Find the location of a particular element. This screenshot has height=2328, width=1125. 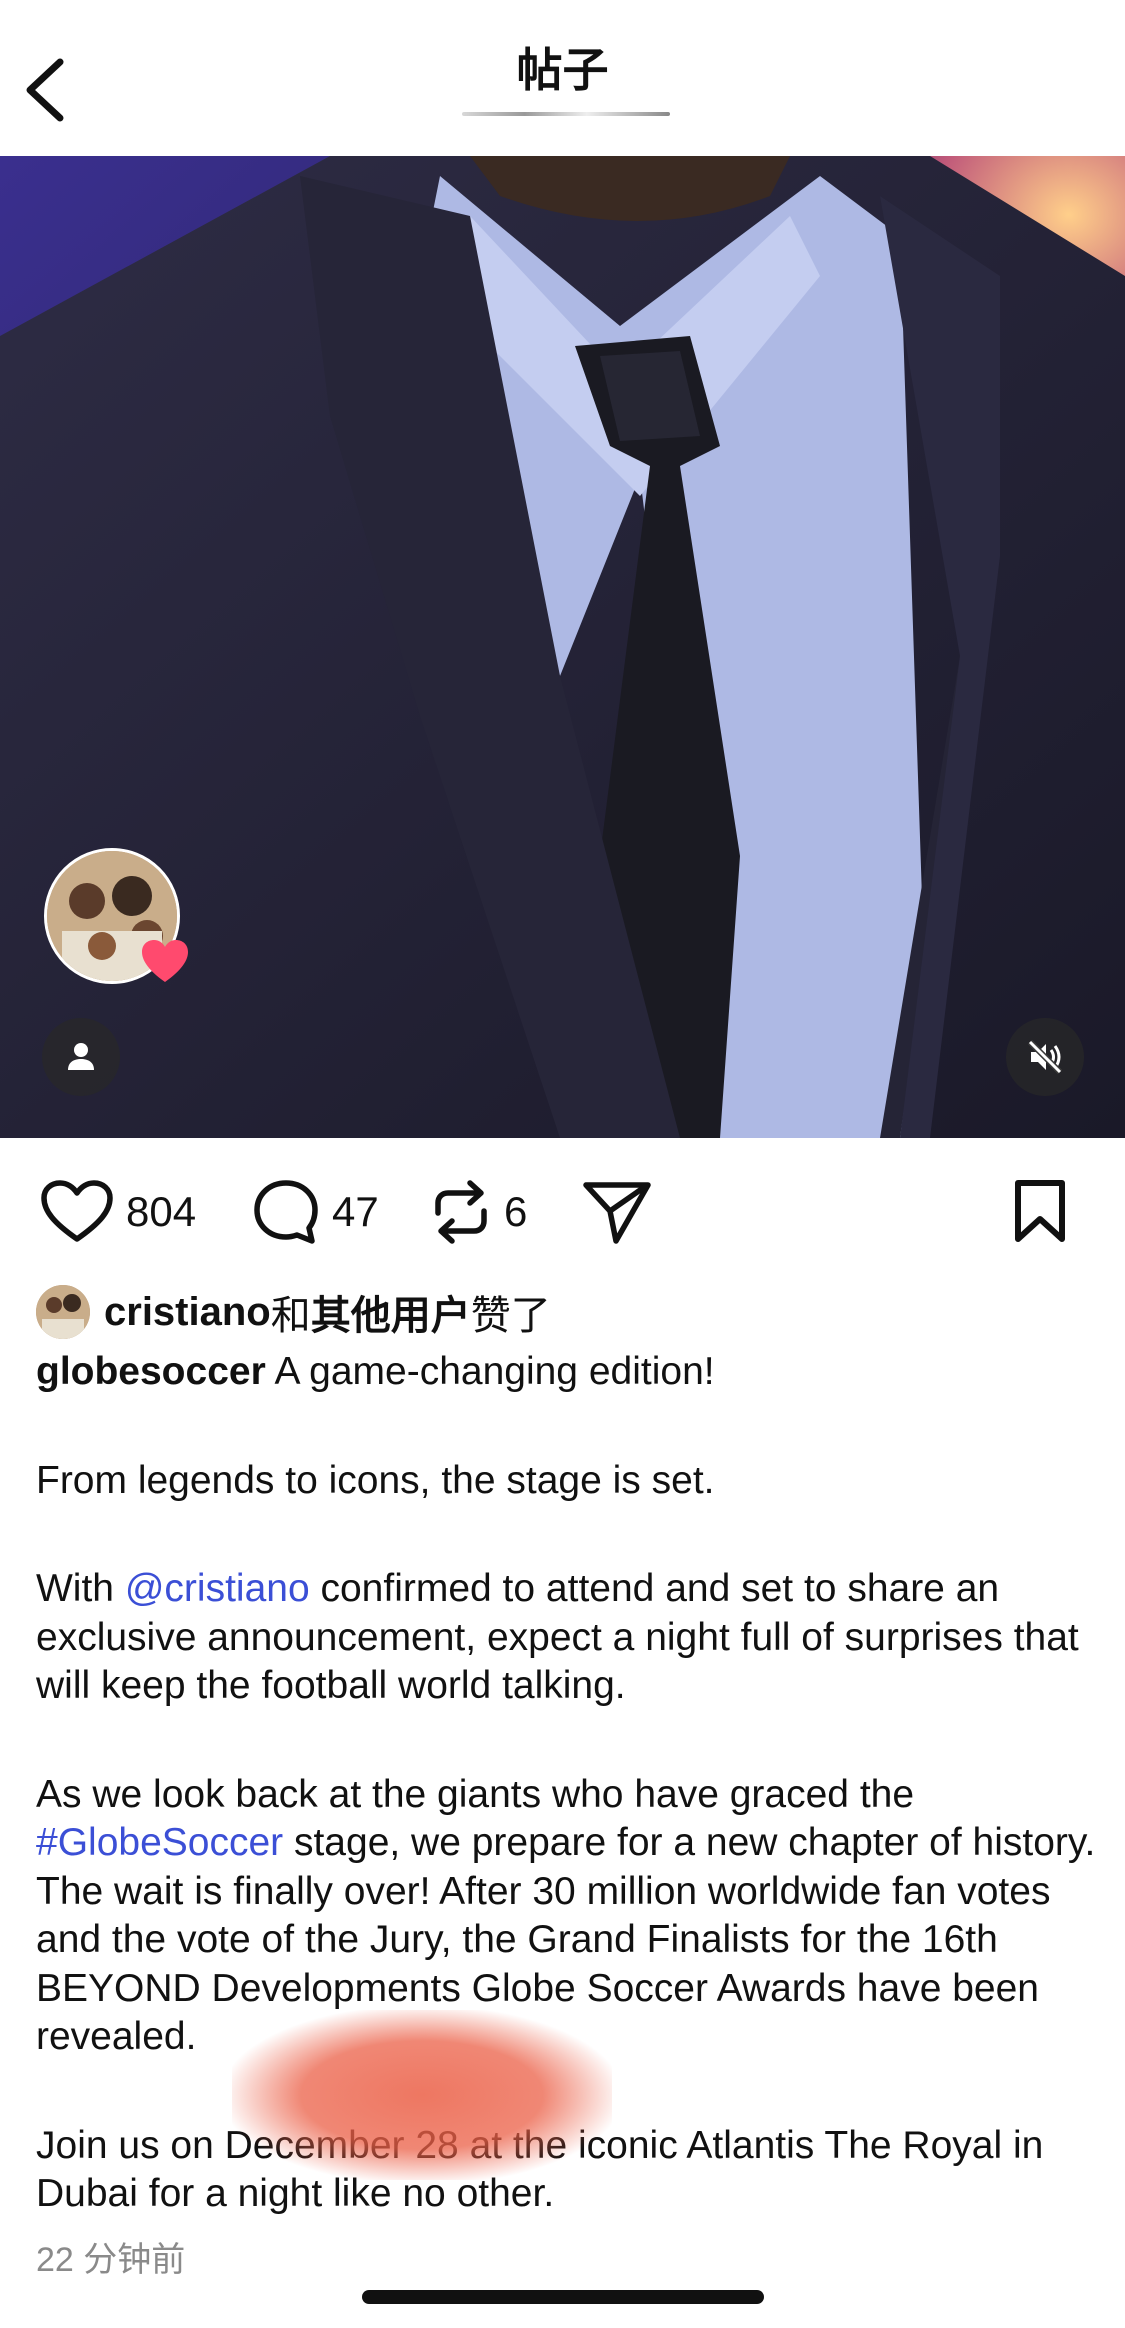

heart-outline-icon is located at coordinates (77, 1211).